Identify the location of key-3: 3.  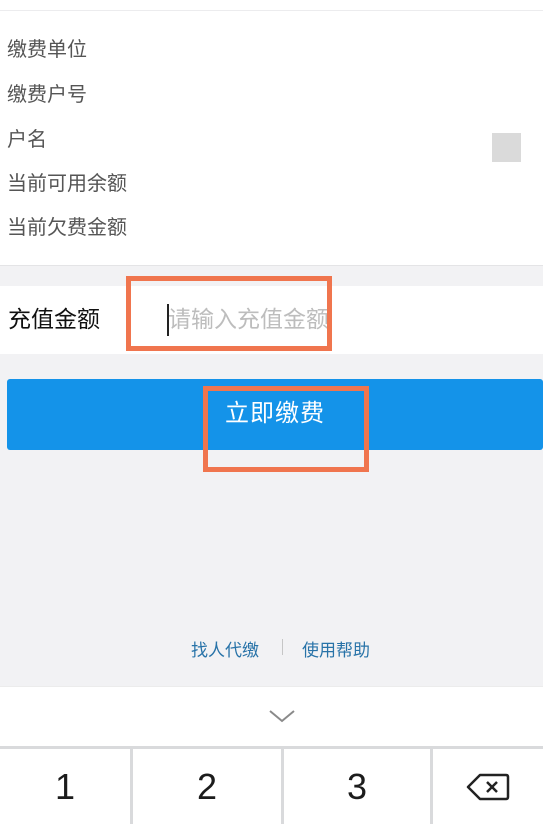
(357, 786).